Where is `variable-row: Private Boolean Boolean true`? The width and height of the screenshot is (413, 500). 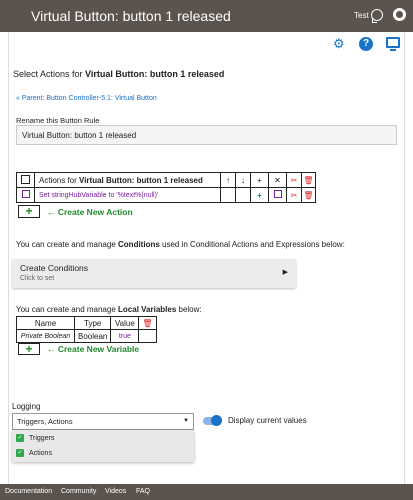
variable-row: Private Boolean Boolean true is located at coordinates (86, 336).